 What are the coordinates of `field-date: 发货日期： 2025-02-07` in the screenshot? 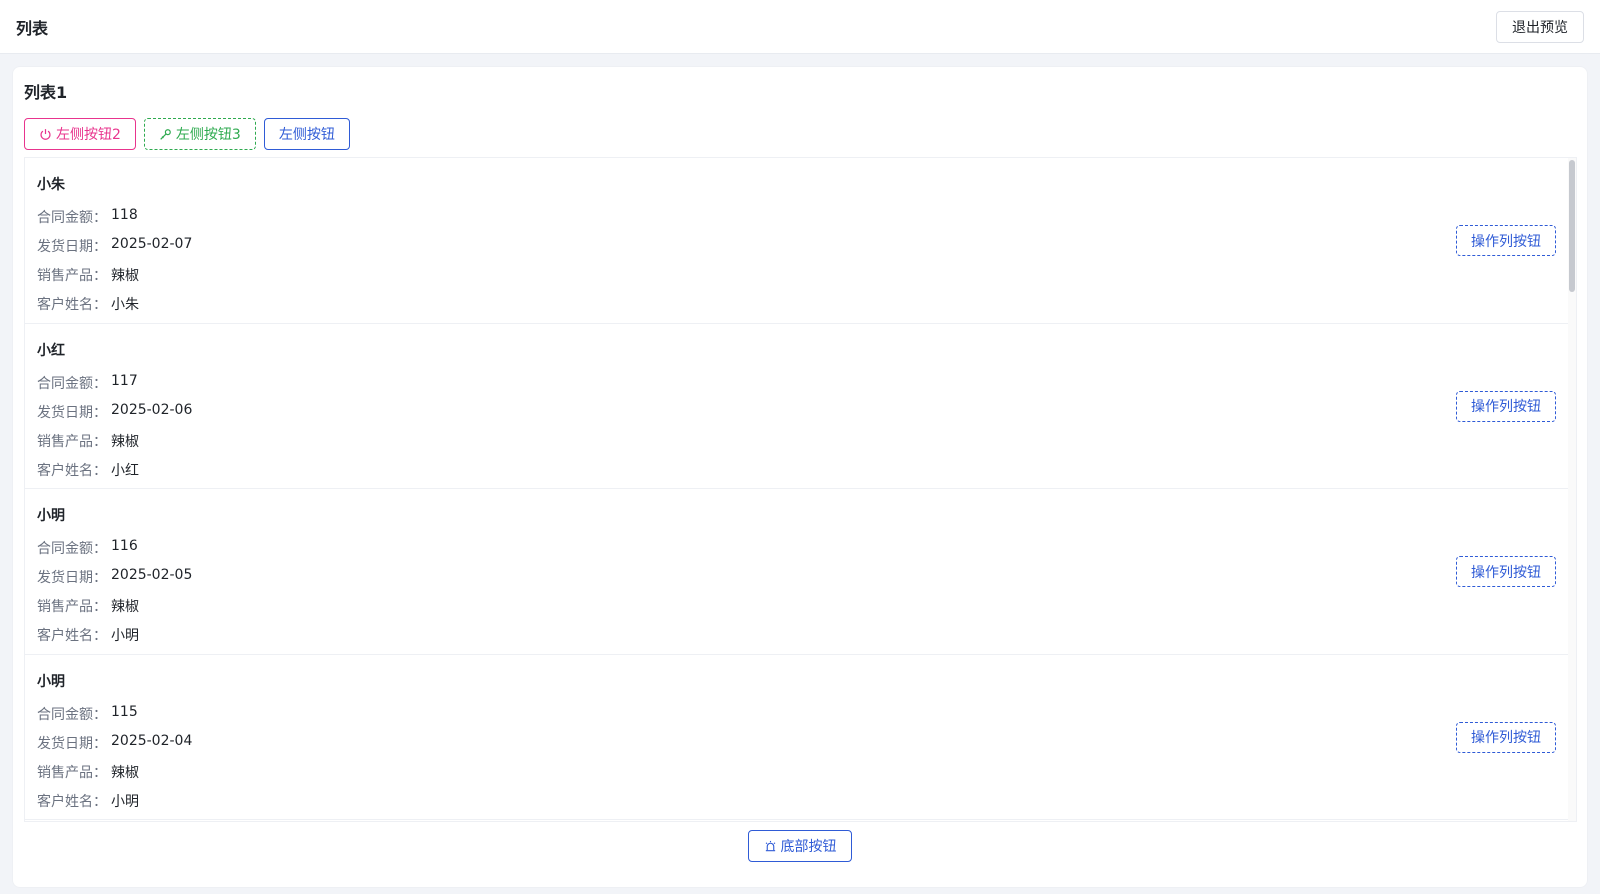 It's located at (114, 246).